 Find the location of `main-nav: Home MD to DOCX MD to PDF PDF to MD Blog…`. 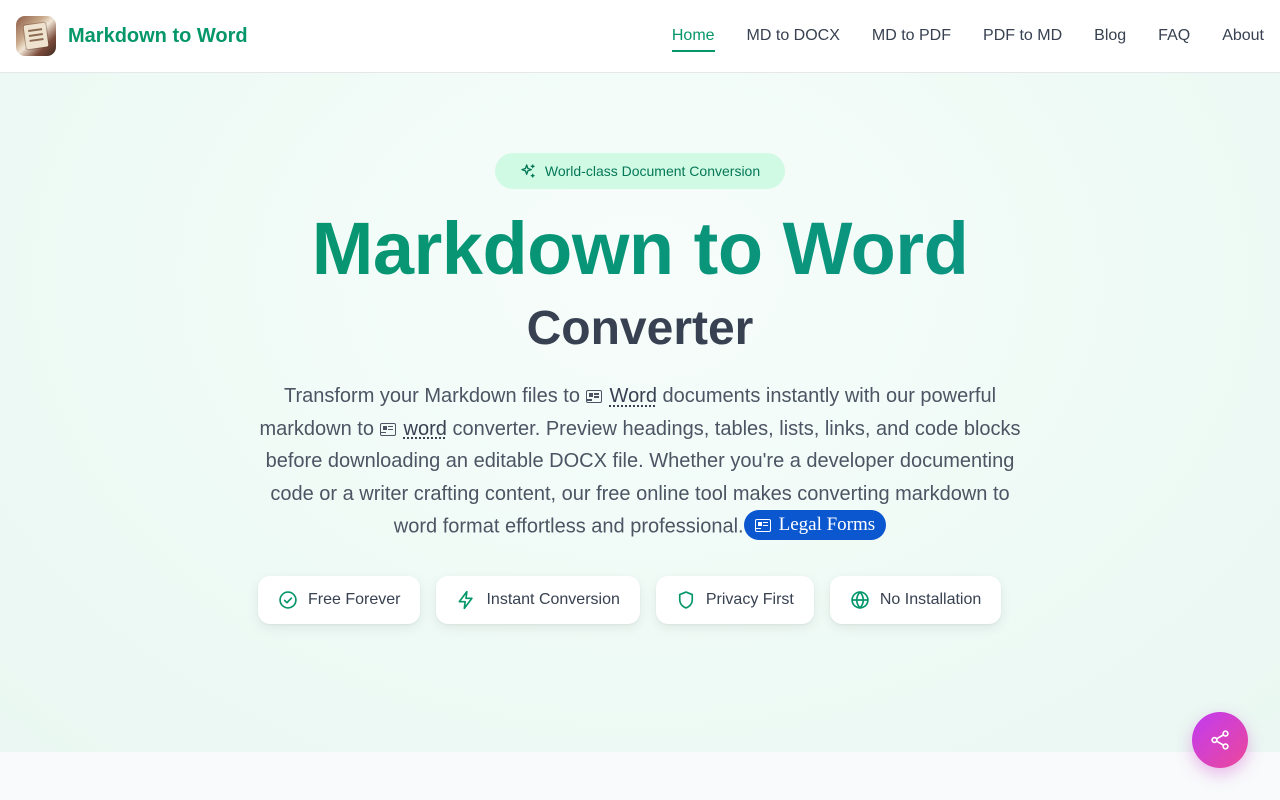

main-nav: Home MD to DOCX MD to PDF PDF to MD Blog… is located at coordinates (952, 36).